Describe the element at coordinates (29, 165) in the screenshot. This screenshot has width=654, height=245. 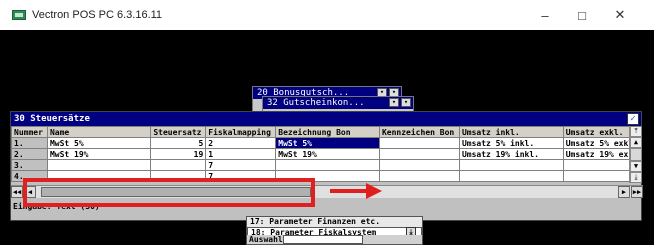
I see `row-number: 3.` at that location.